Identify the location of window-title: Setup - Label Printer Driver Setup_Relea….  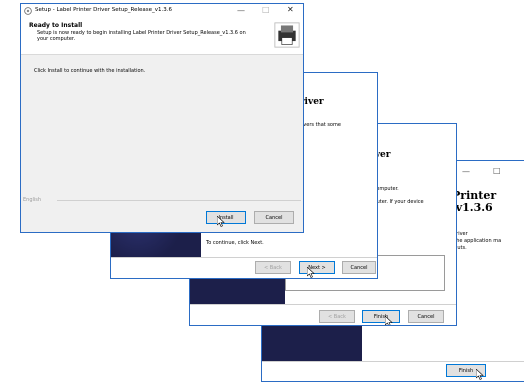
(104, 10).